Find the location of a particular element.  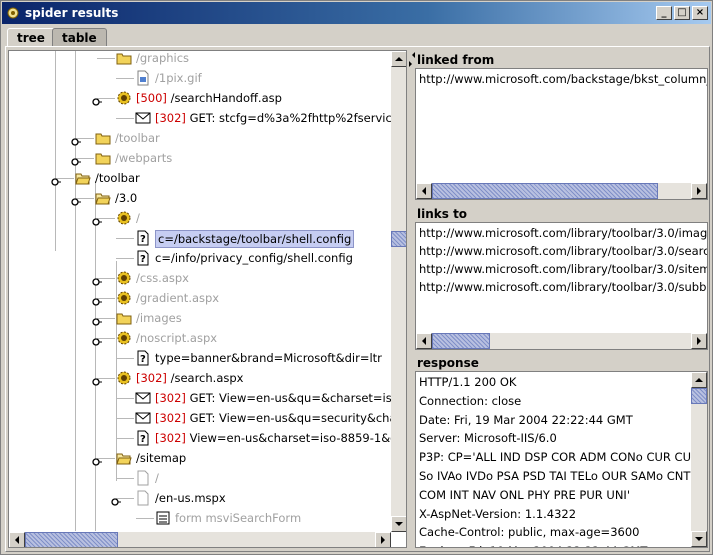

maximize-button: □ is located at coordinates (682, 13).